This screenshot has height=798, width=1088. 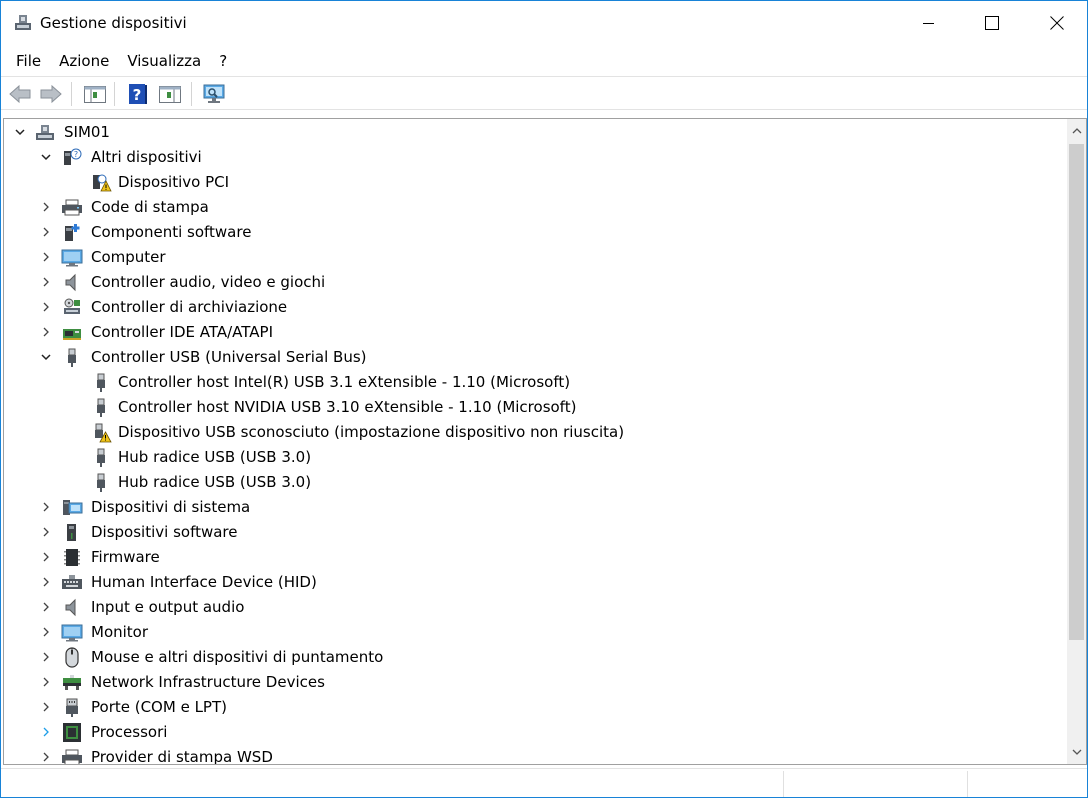 I want to click on tree-item-controller-ide: Controller IDE ATA/ATAPI, so click(x=535, y=332).